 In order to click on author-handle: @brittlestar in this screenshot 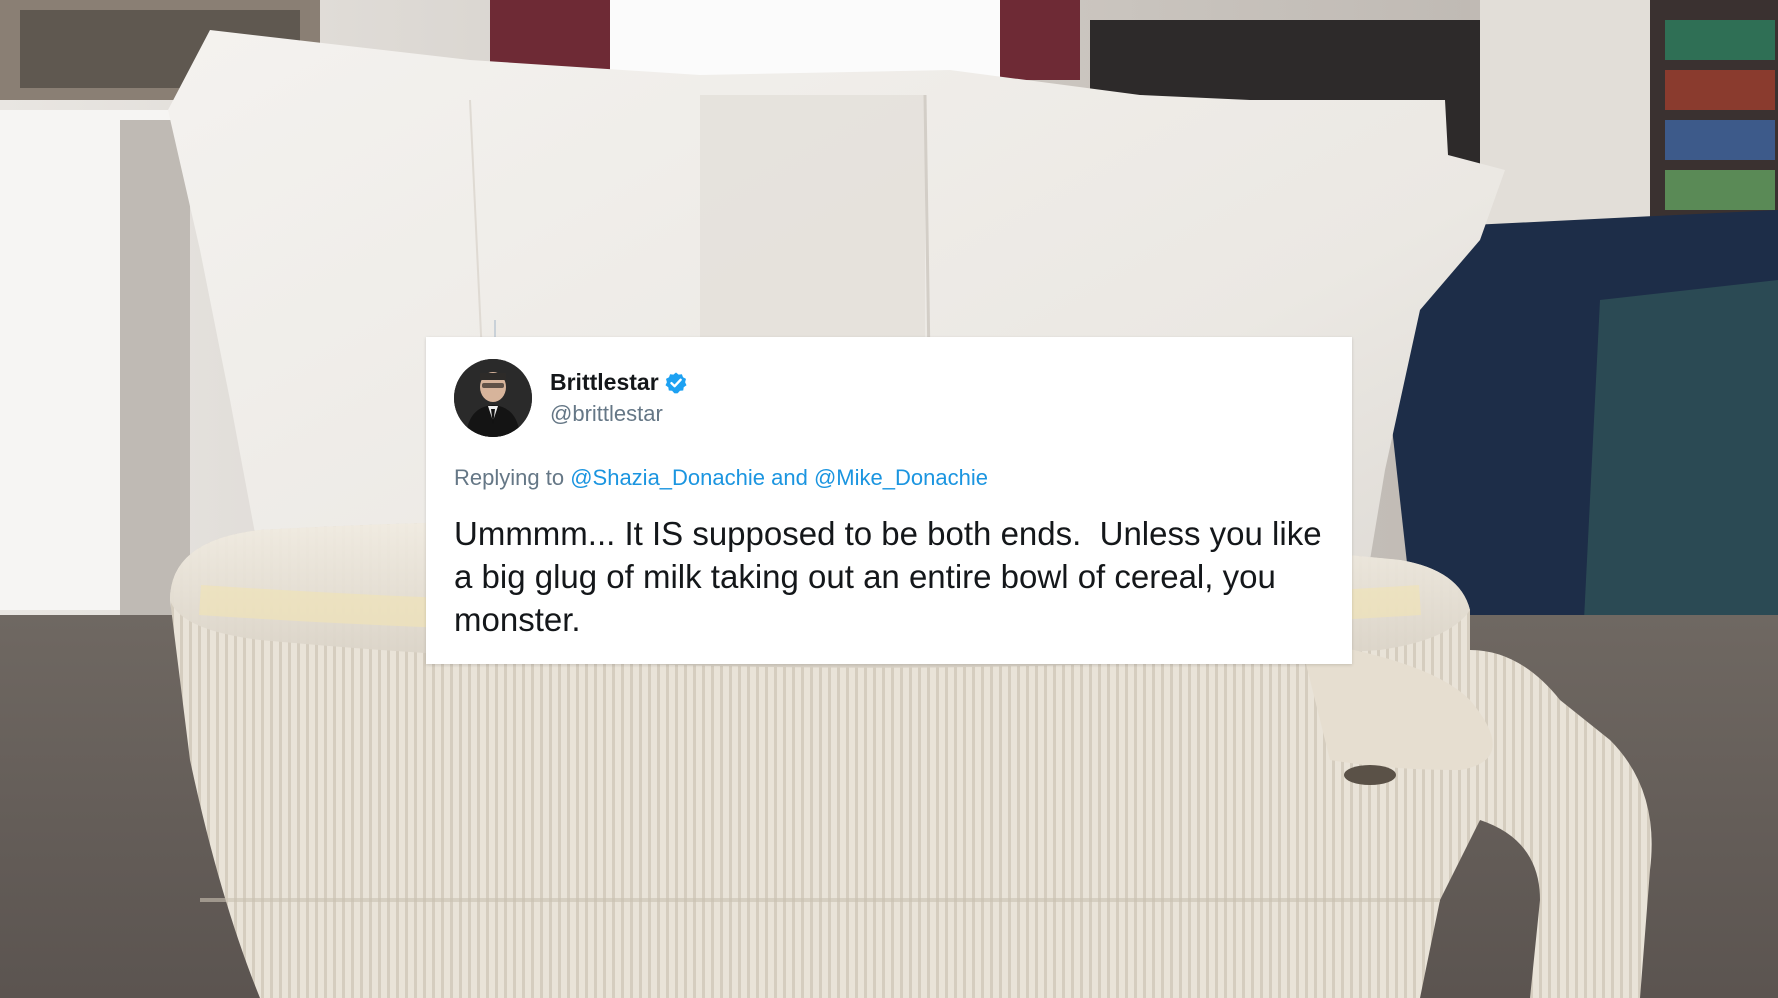, I will do `click(619, 414)`.